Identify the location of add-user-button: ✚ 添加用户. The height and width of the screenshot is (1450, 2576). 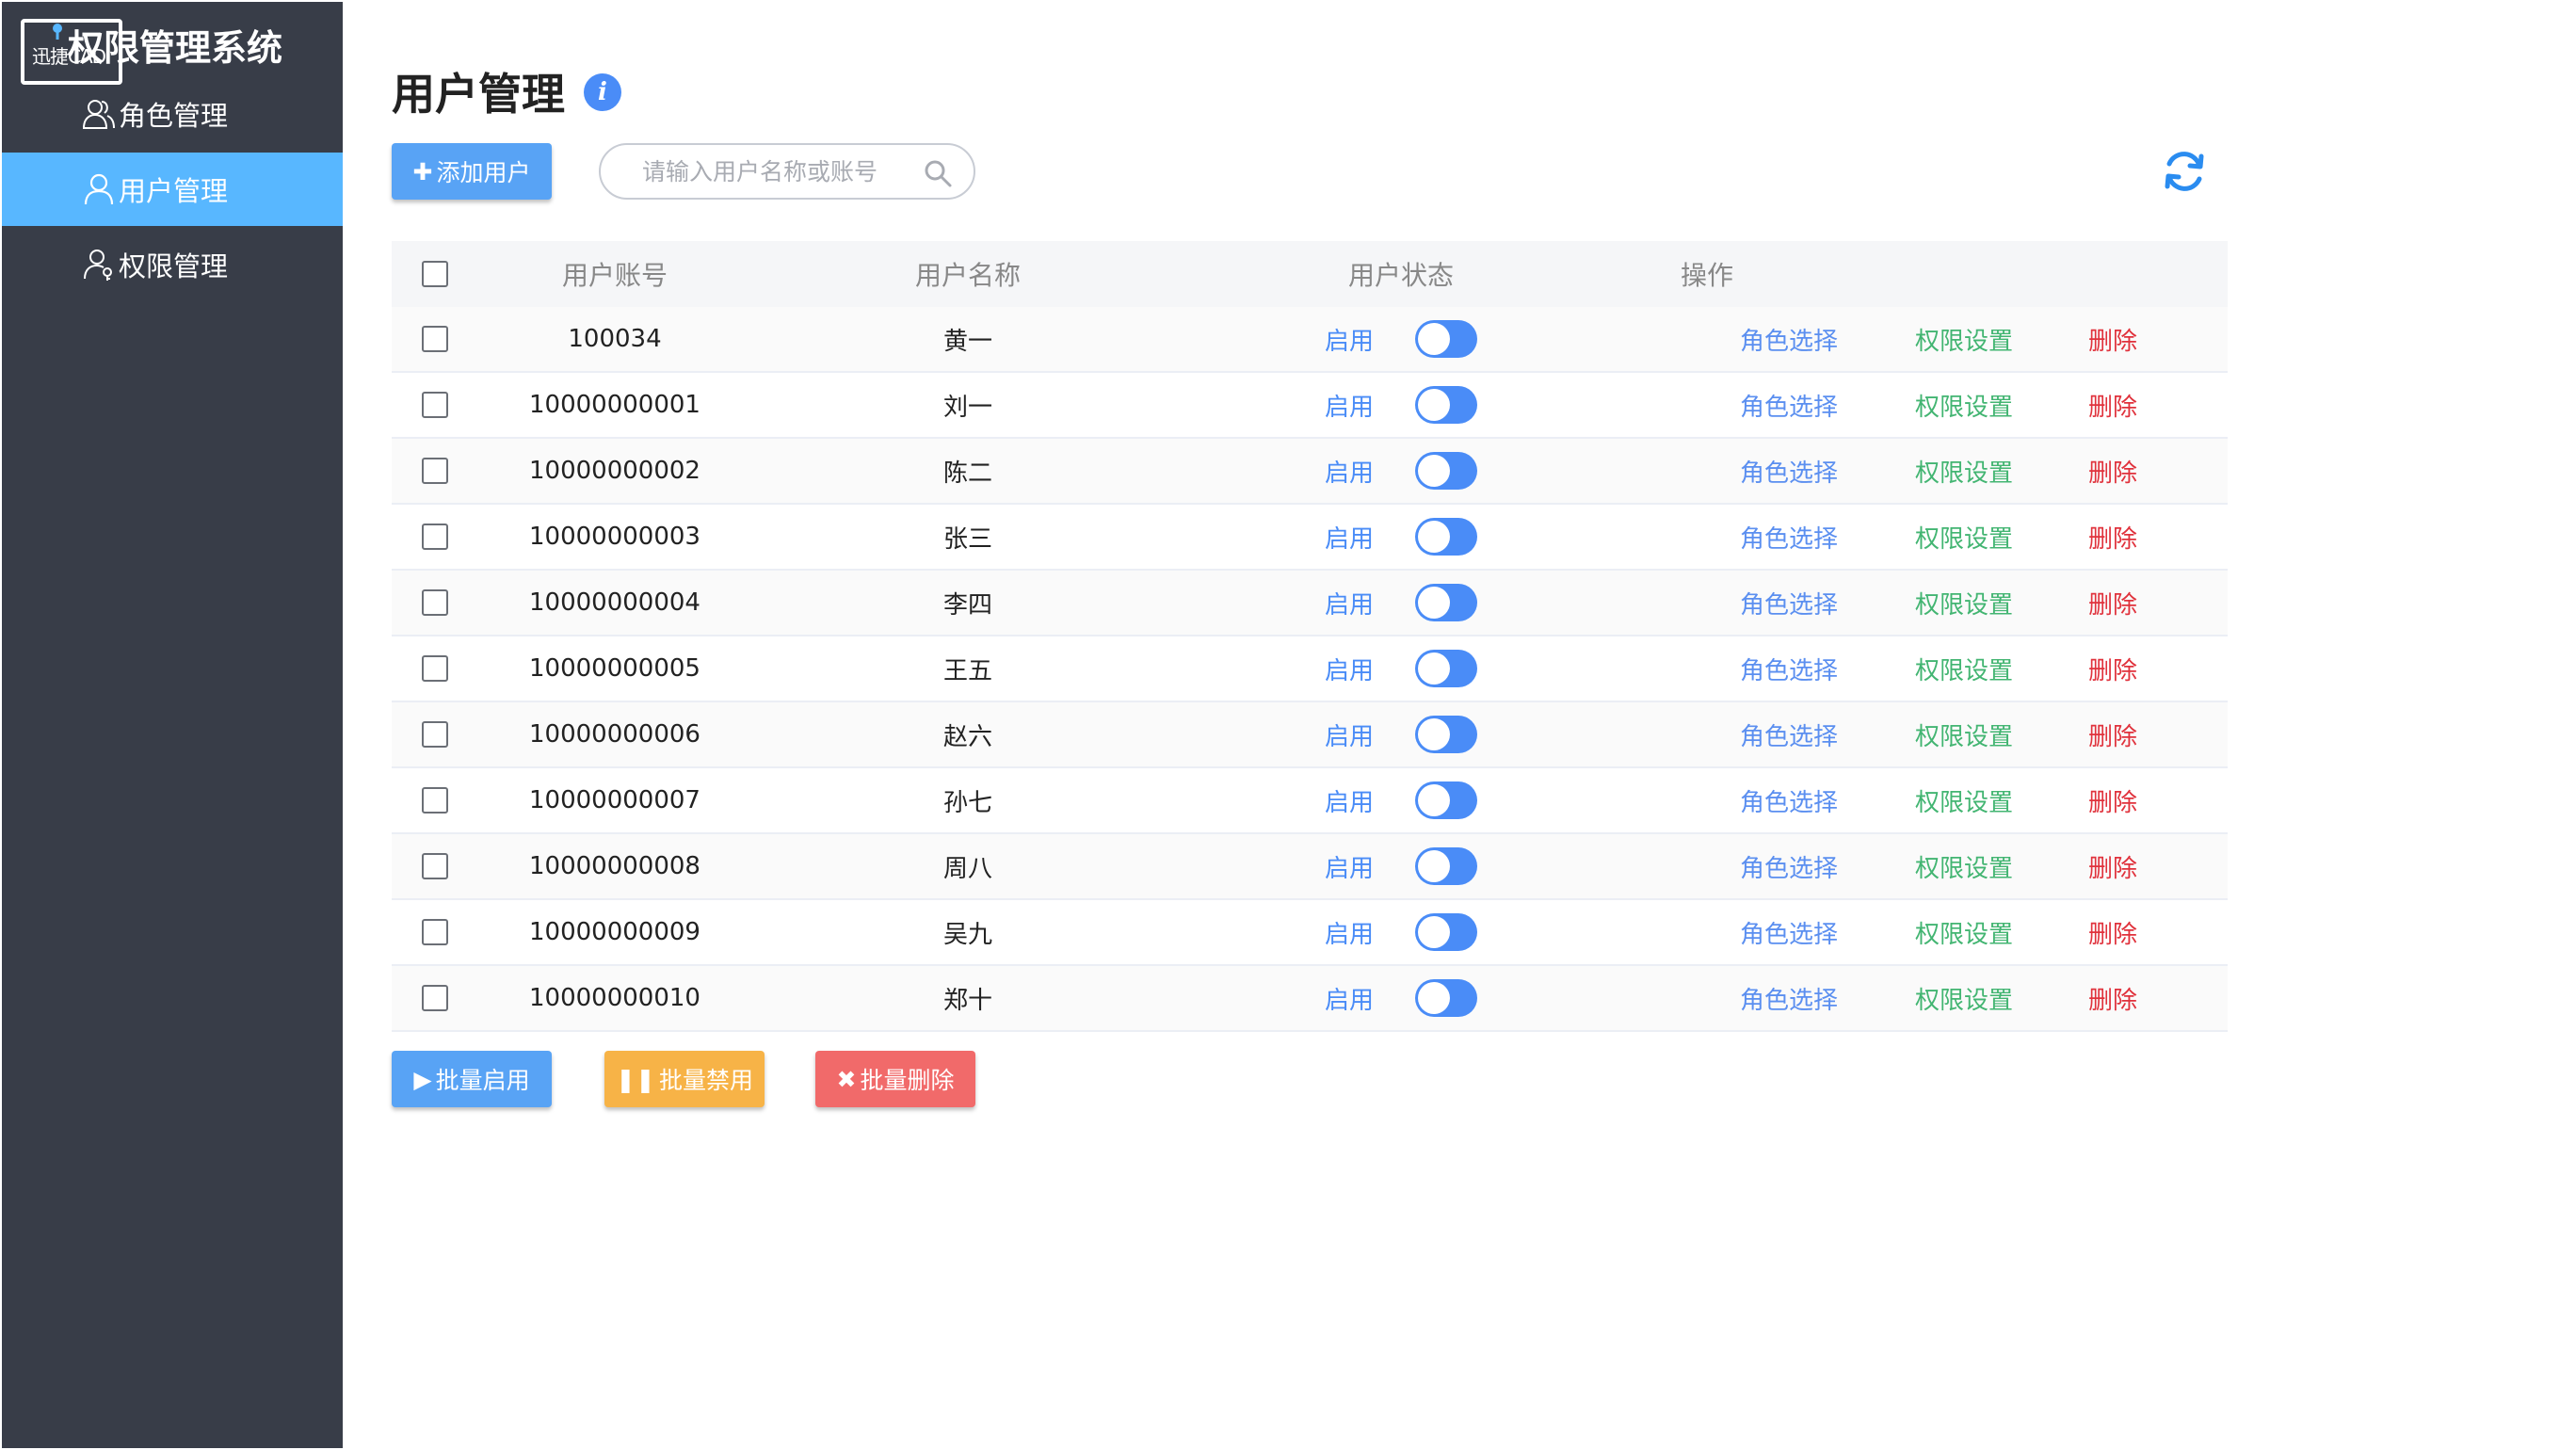
(472, 171).